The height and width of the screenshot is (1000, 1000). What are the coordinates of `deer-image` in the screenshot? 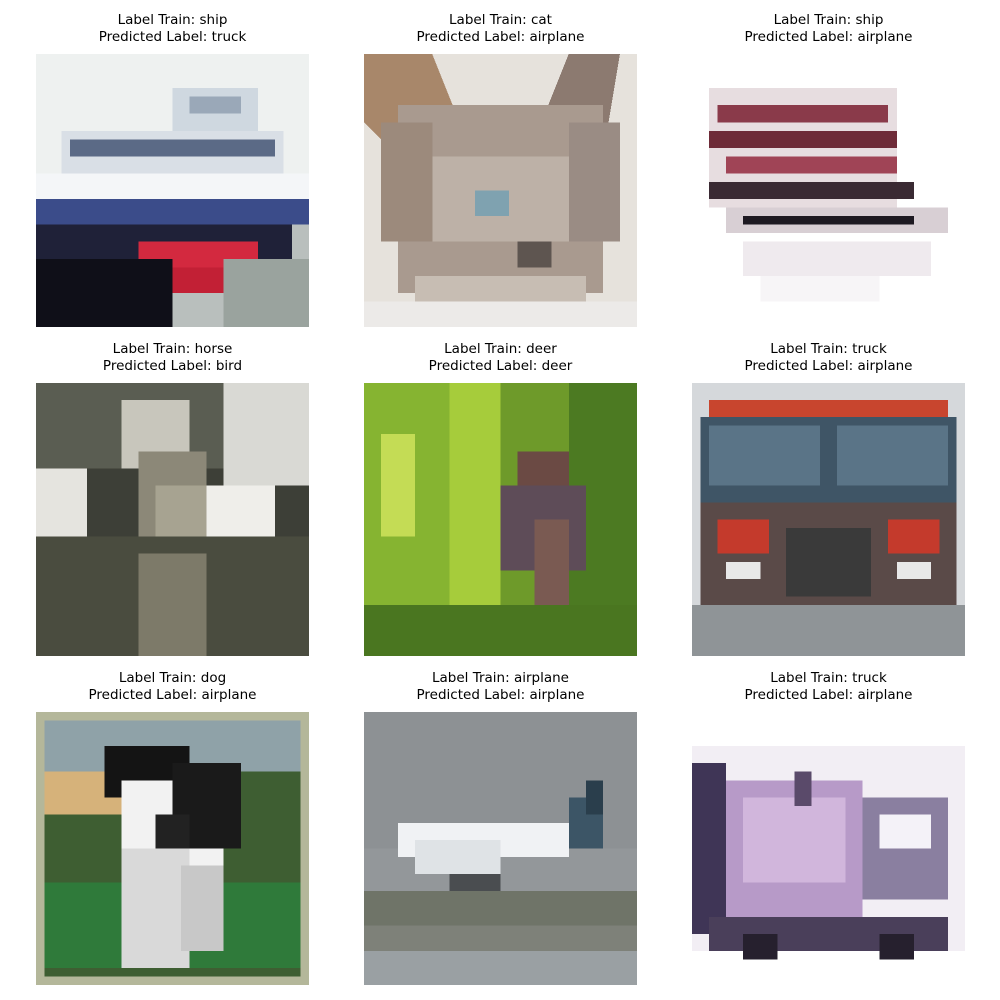 It's located at (500, 519).